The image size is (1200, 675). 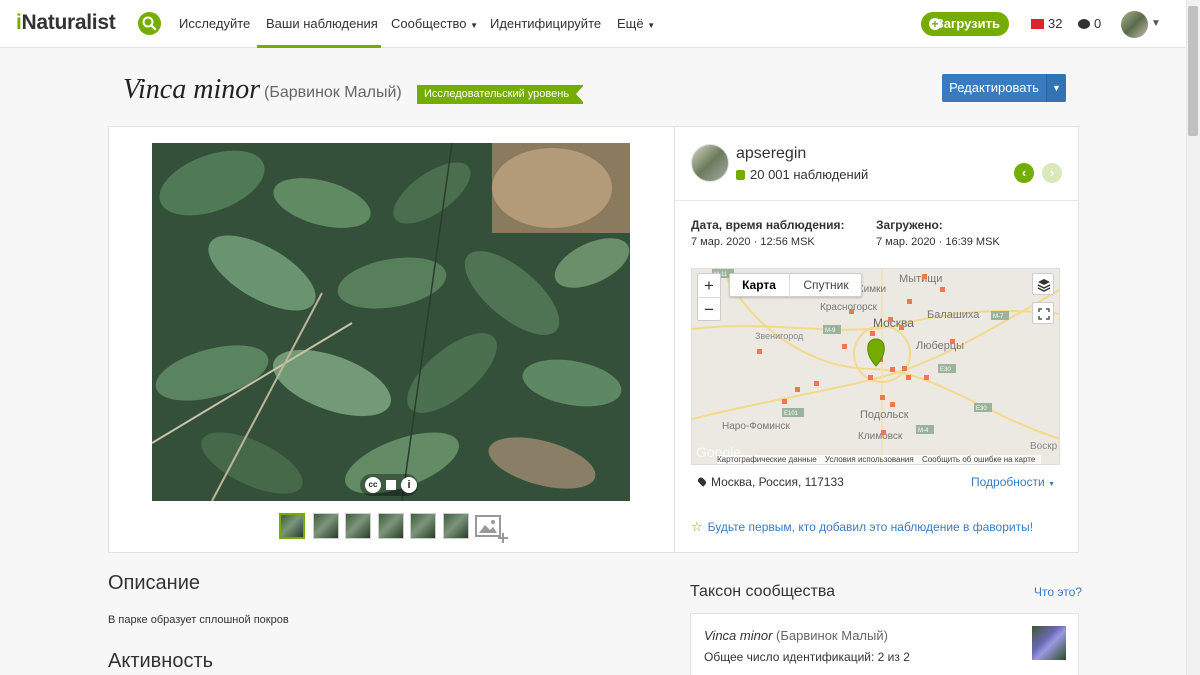 What do you see at coordinates (884, 644) in the screenshot?
I see `community-taxon-card` at bounding box center [884, 644].